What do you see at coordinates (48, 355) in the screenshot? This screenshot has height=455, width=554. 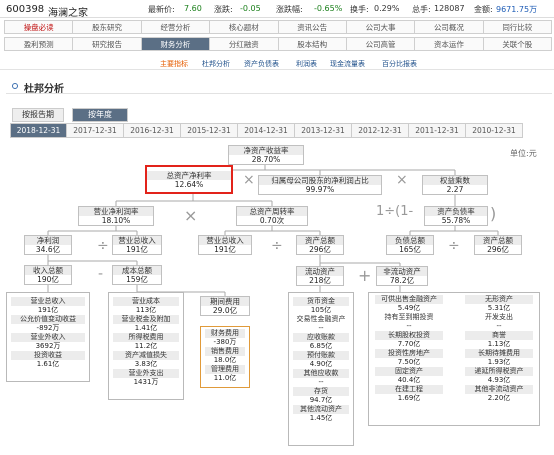 I see `group-item-label: 投资收益` at bounding box center [48, 355].